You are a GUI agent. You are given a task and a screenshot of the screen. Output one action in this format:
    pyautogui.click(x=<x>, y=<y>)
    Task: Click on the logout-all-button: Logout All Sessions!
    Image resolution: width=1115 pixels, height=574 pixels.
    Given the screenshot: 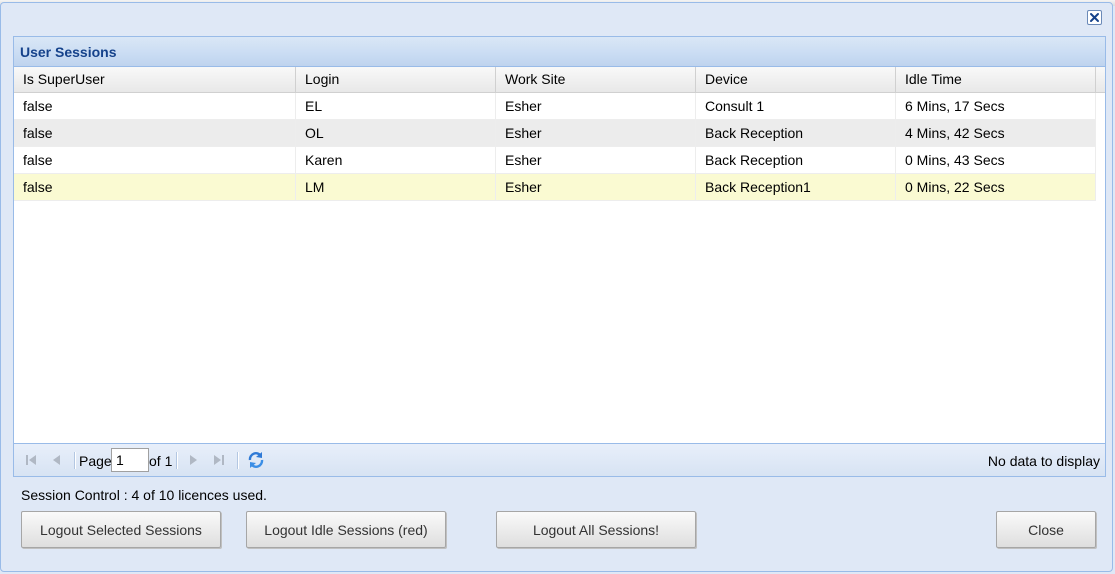 What is the action you would take?
    pyautogui.click(x=596, y=529)
    